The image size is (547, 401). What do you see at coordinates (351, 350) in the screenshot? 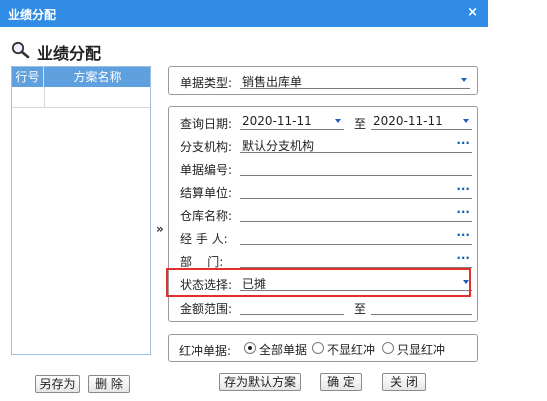
I see `radio-label-hide: 不显红冲` at bounding box center [351, 350].